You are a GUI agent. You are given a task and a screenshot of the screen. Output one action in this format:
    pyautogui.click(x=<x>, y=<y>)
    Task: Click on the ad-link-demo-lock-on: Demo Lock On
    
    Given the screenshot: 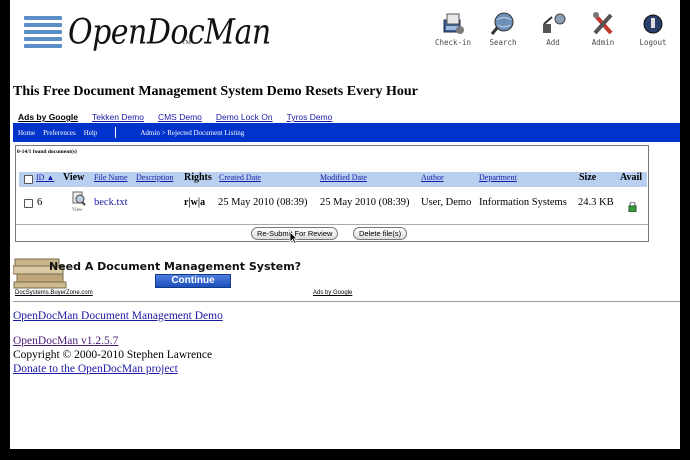 What is the action you would take?
    pyautogui.click(x=244, y=117)
    